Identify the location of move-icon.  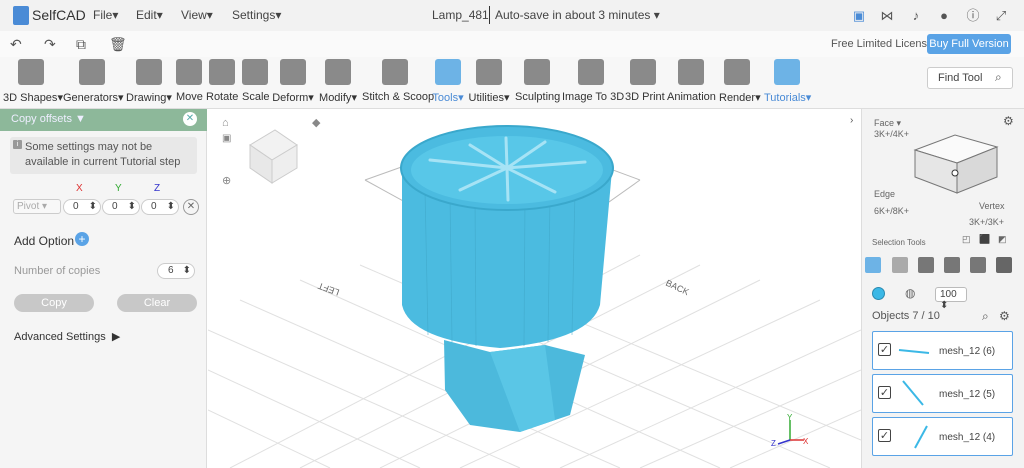
(189, 72).